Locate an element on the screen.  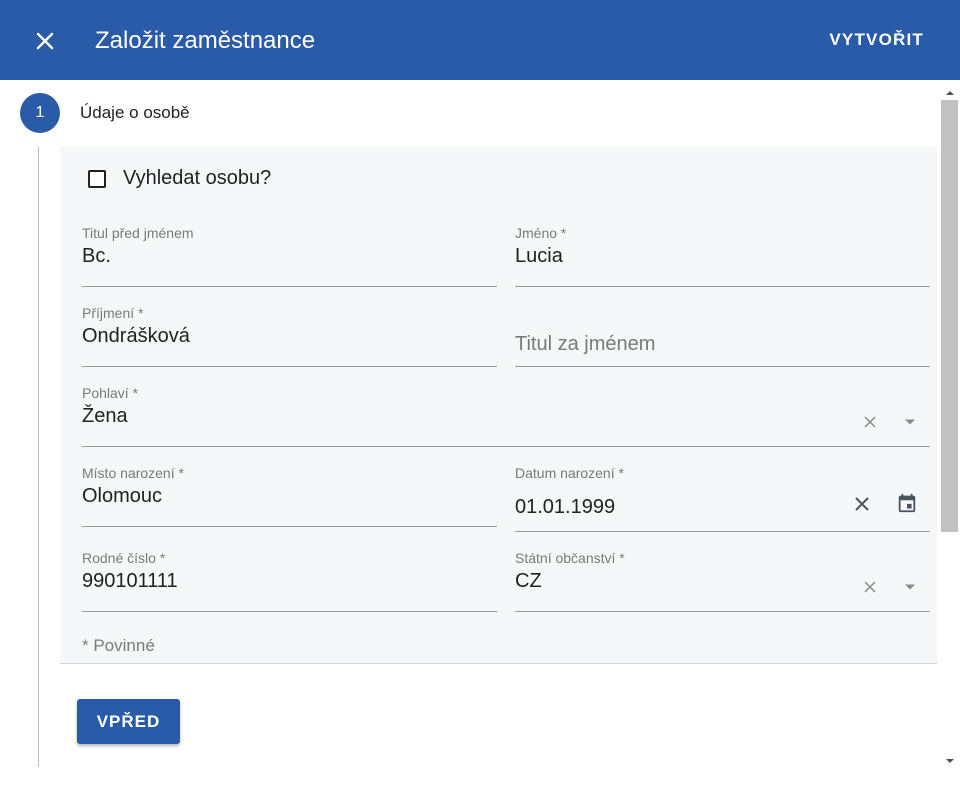
first-name-label: Jméno * is located at coordinates (541, 233).